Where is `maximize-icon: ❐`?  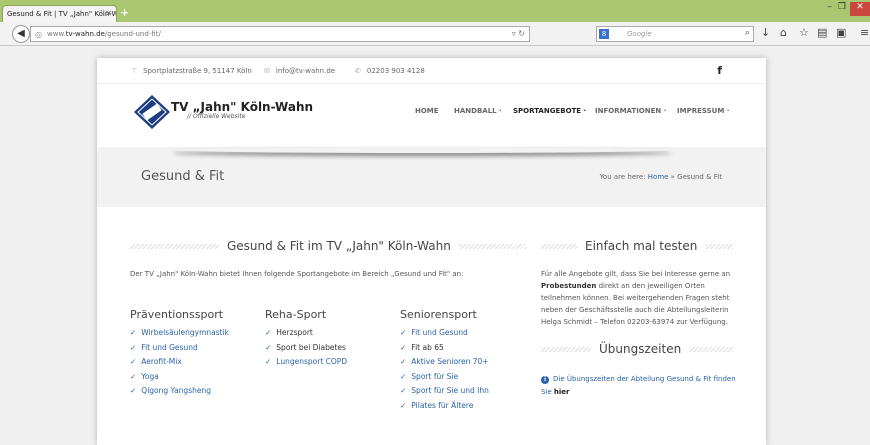
maximize-icon: ❐ is located at coordinates (842, 7).